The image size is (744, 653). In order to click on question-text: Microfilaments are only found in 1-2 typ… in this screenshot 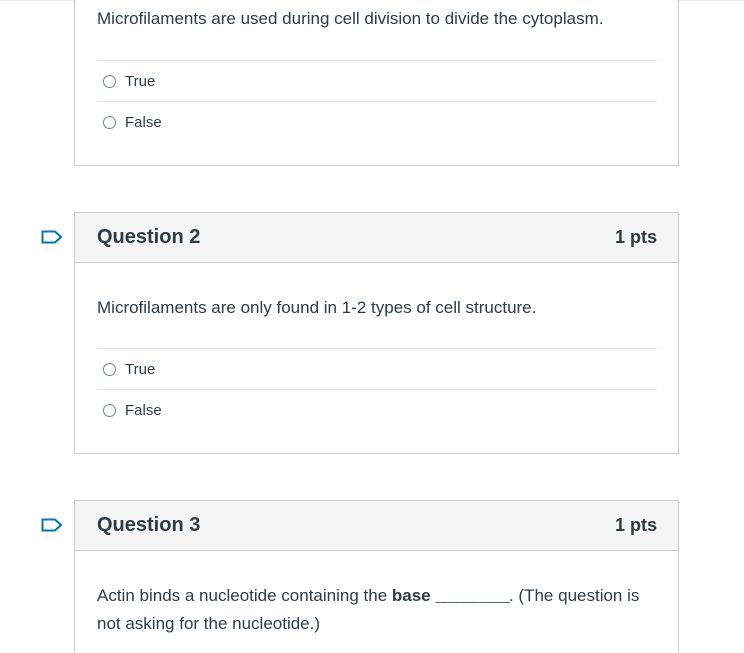, I will do `click(317, 307)`.